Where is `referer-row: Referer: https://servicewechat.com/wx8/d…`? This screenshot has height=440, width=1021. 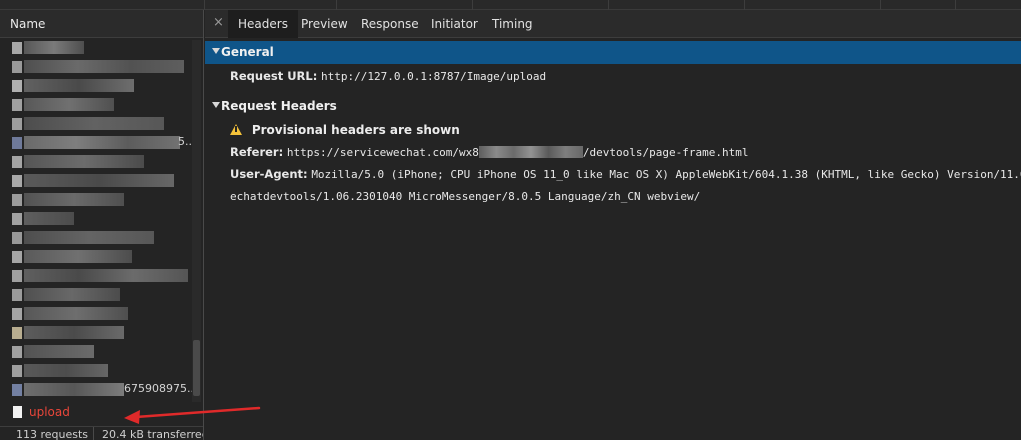 referer-row: Referer: https://servicewechat.com/wx8/d… is located at coordinates (489, 154).